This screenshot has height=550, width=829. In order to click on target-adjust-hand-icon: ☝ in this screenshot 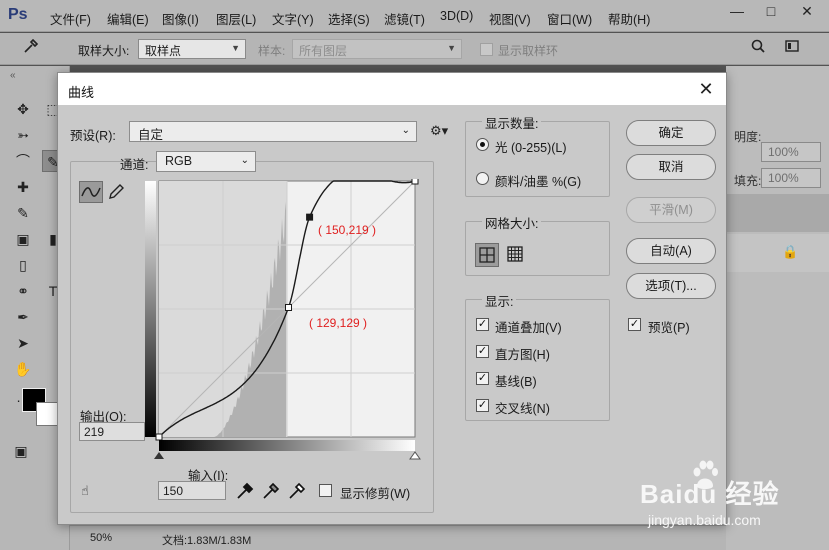, I will do `click(85, 491)`.